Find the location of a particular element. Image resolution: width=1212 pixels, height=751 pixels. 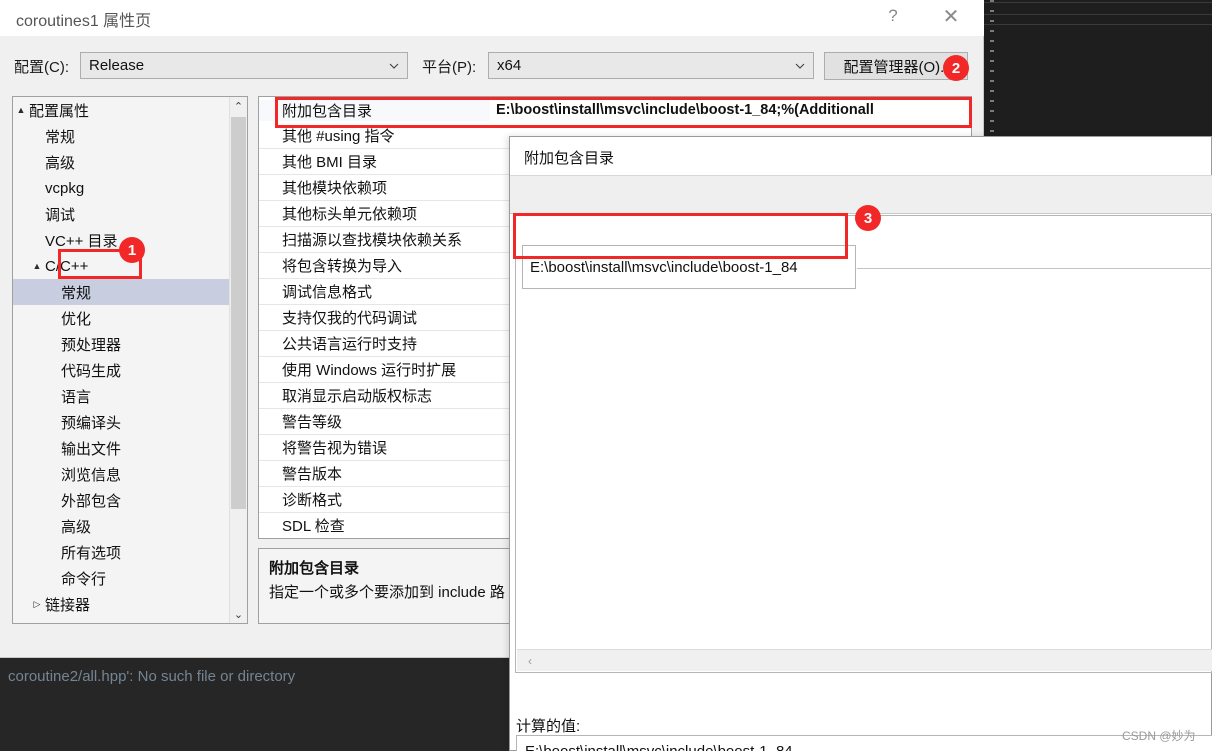

property-name: 其他 #using 指令 is located at coordinates (338, 136).